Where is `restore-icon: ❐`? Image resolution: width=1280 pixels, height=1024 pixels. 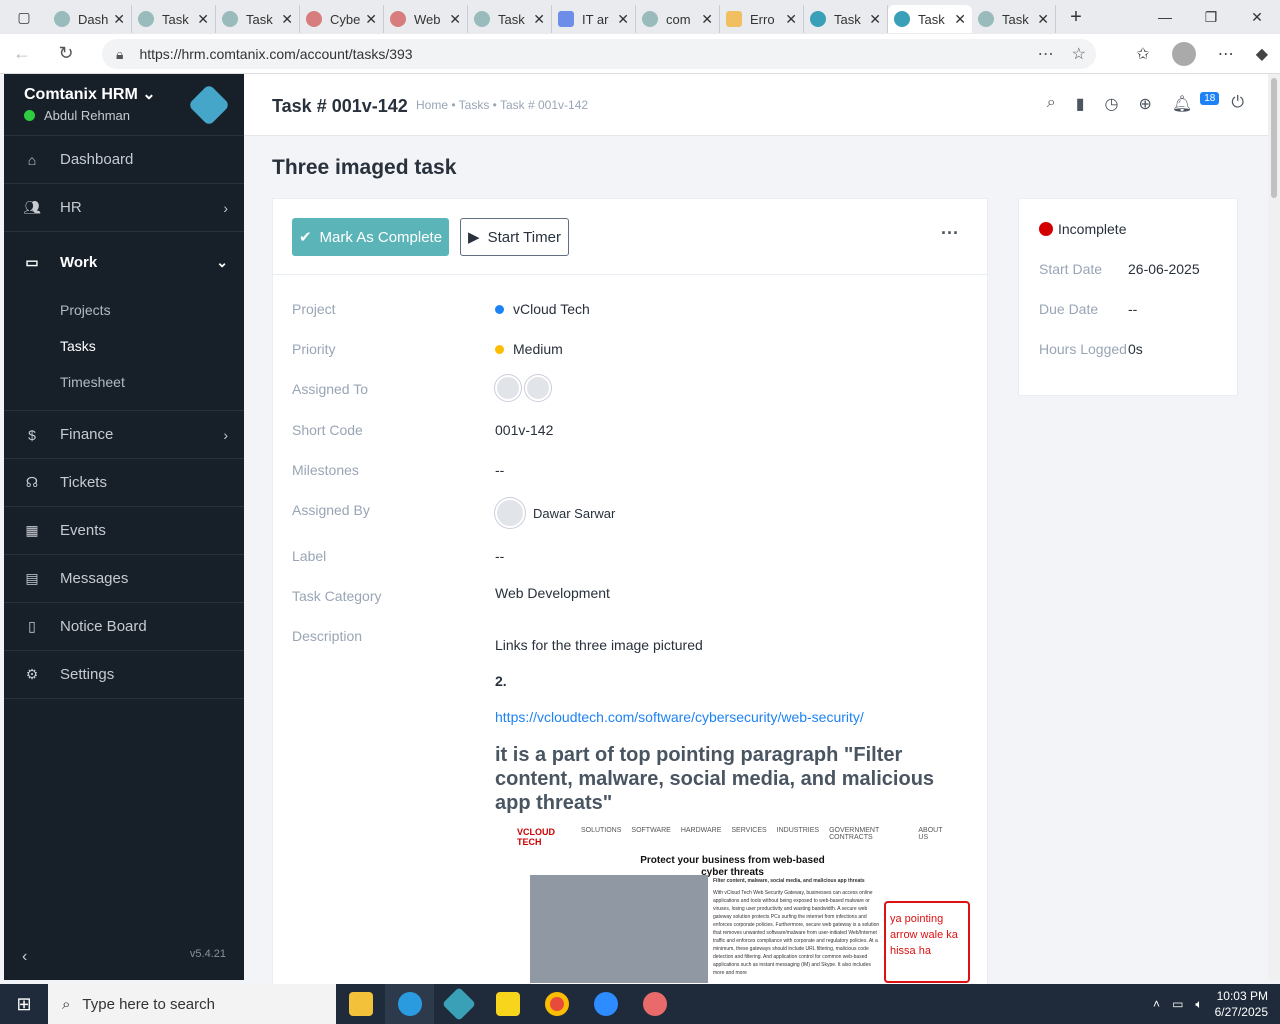 restore-icon: ❐ is located at coordinates (1211, 17).